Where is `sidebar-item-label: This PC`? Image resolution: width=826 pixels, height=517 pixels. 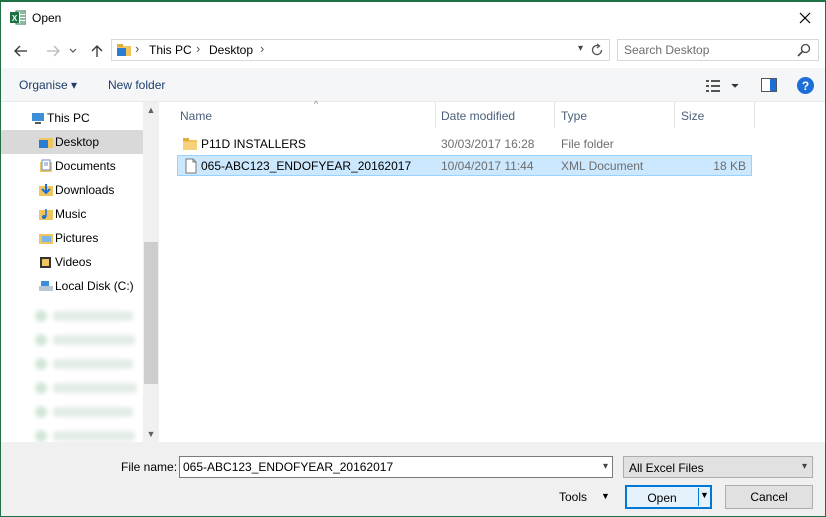 sidebar-item-label: This PC is located at coordinates (68, 118).